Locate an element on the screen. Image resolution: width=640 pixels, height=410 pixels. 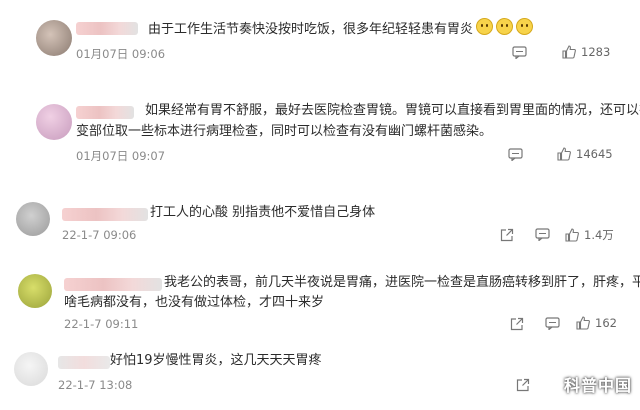
comment-text-line-1: 我老公的表哥，前几天半夜说是胃痛，进医院一检查是直肠癌转移到肝了，肝疼，平时 is located at coordinates (402, 282).